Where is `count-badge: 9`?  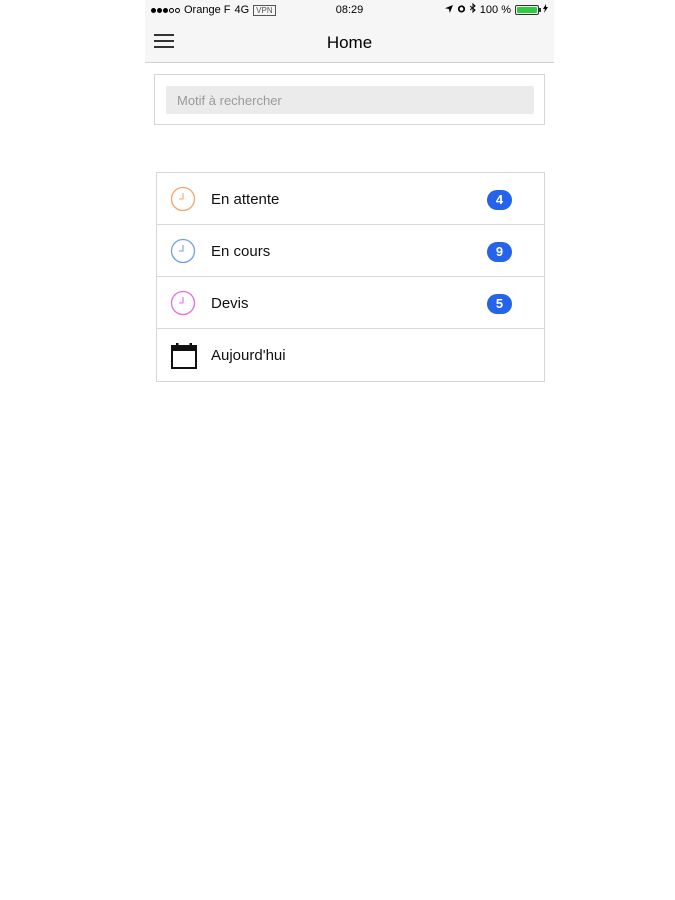 count-badge: 9 is located at coordinates (499, 252).